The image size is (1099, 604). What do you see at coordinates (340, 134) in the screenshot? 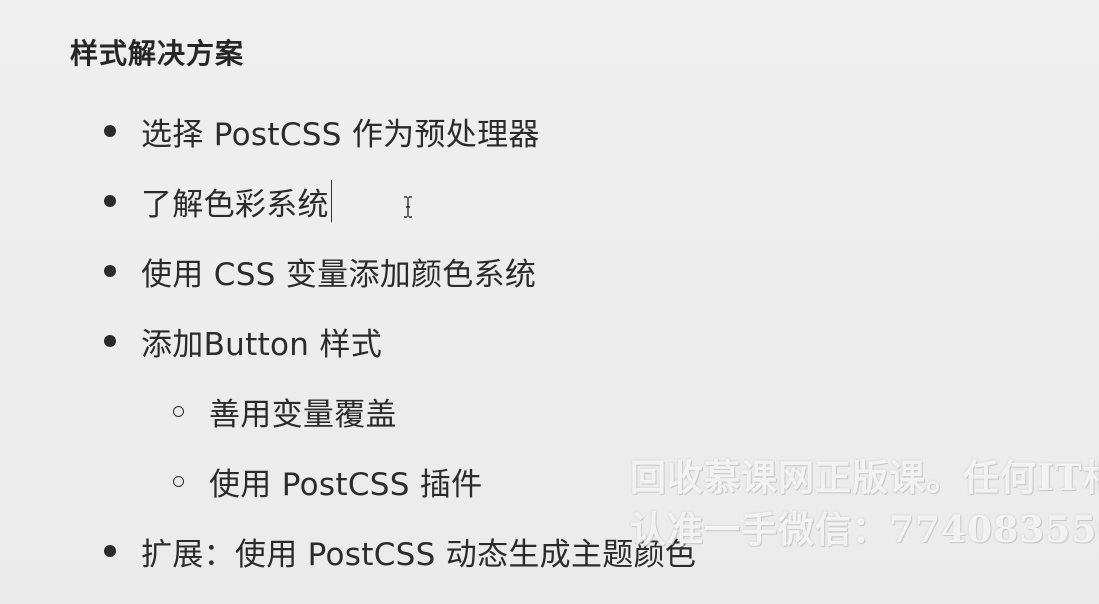
I see `list-item-label: 选择 PostCSS 作为预处理器` at bounding box center [340, 134].